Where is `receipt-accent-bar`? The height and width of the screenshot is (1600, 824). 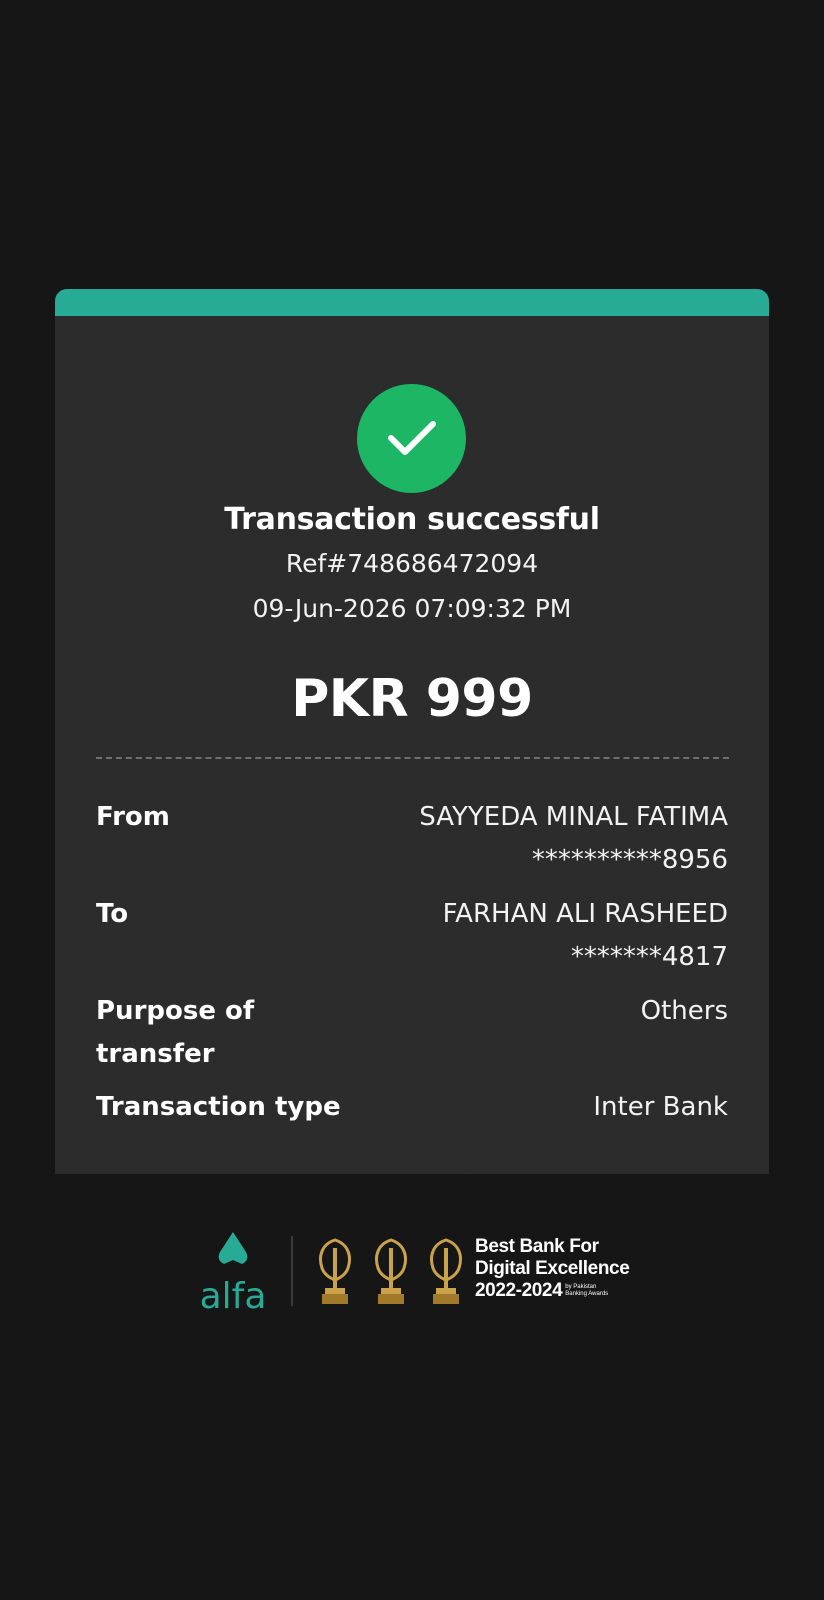 receipt-accent-bar is located at coordinates (412, 302).